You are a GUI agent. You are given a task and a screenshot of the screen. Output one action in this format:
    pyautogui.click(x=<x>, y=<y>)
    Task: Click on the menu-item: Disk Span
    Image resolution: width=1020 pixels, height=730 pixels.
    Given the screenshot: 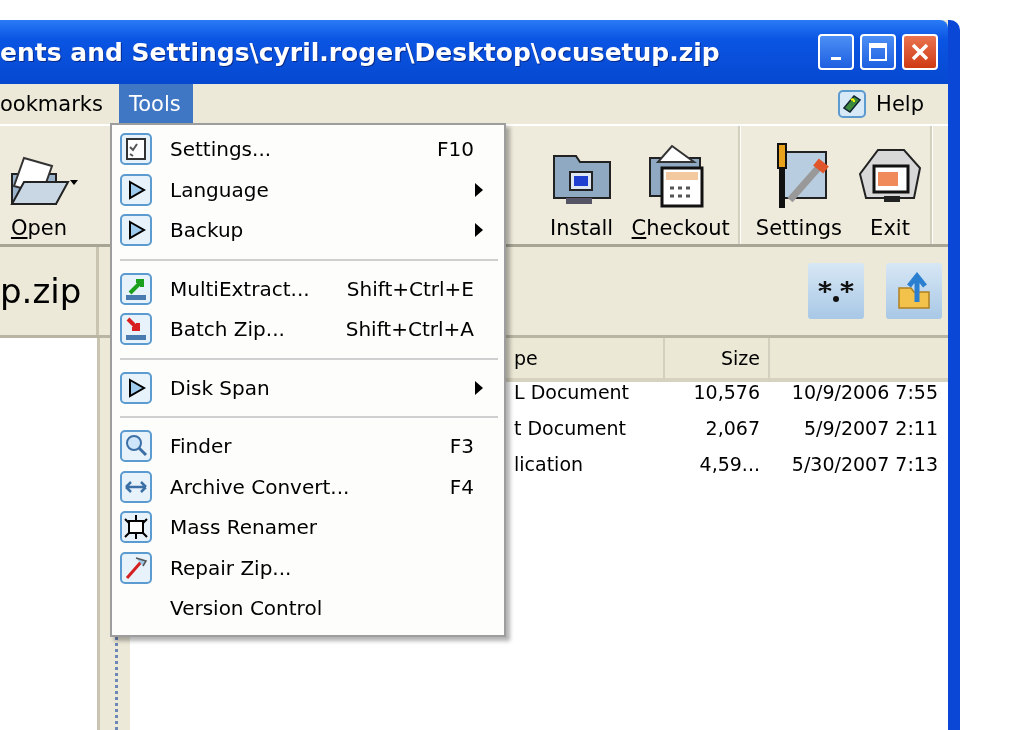 What is the action you would take?
    pyautogui.click(x=308, y=387)
    